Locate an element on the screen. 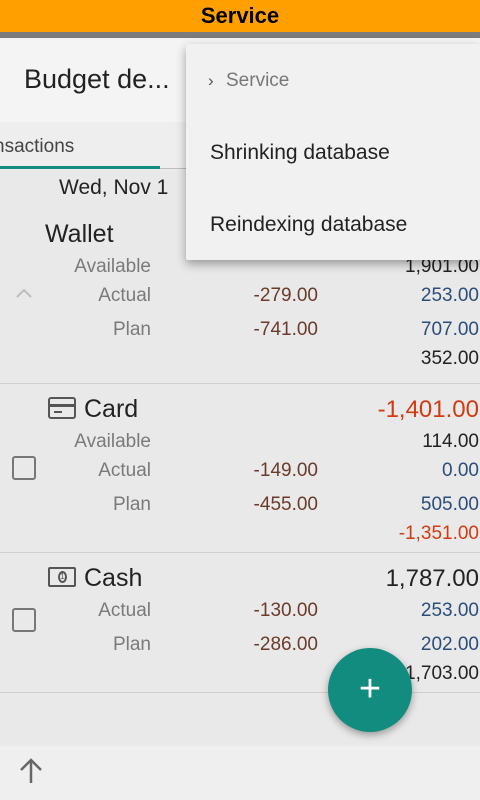 This screenshot has width=480, height=800. wallet-available-label: Available is located at coordinates (112, 266).